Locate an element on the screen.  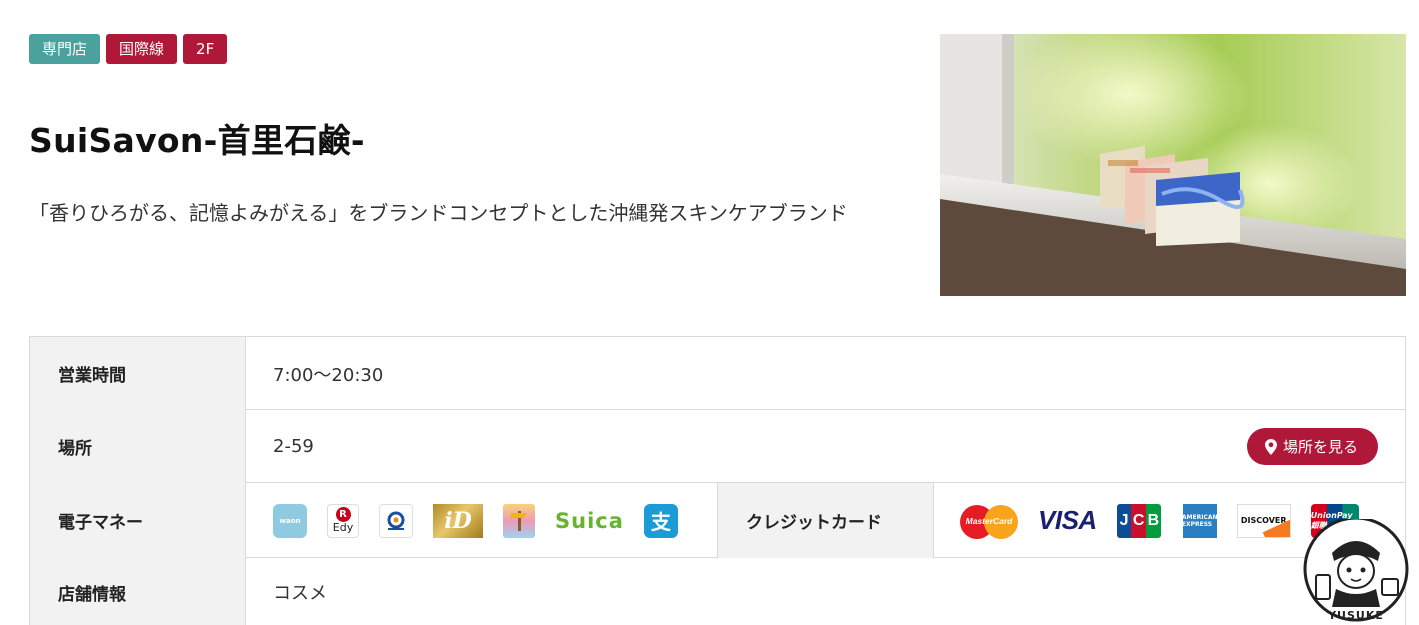
alipay-icon: 支 is located at coordinates (660, 520).